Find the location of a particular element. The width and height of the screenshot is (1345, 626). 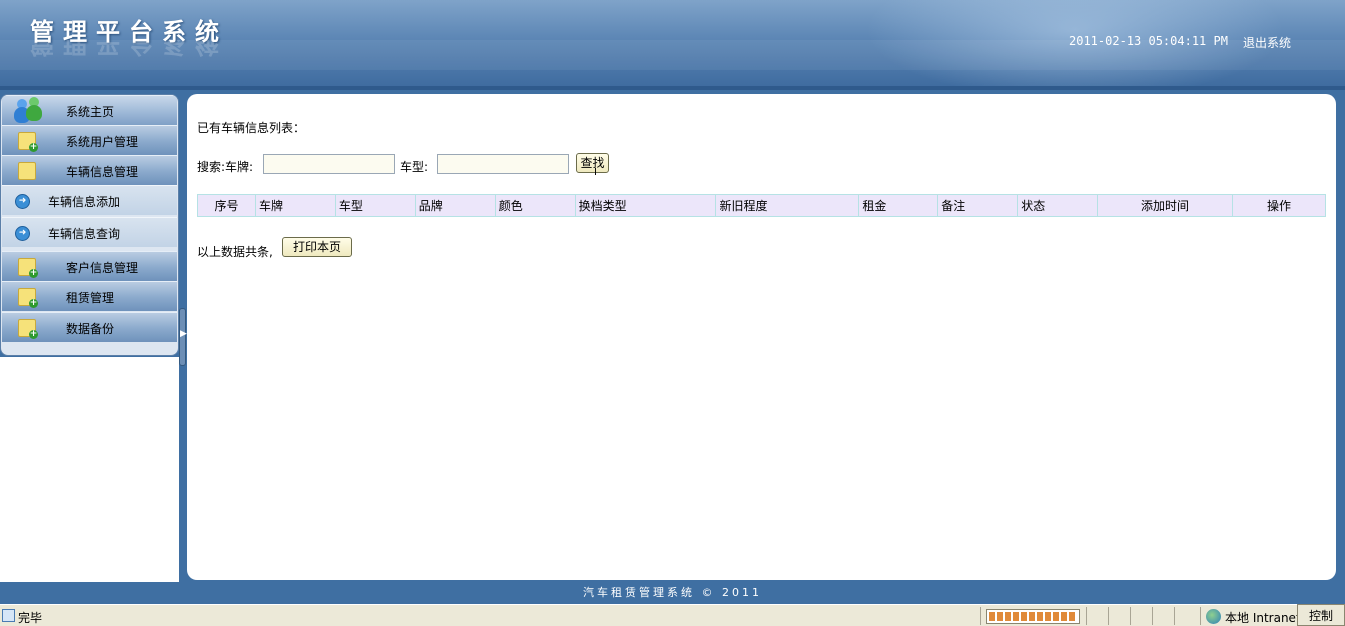

sidebar-subitem-vehicle-query: ➜ 车辆信息查询 is located at coordinates (89, 232).